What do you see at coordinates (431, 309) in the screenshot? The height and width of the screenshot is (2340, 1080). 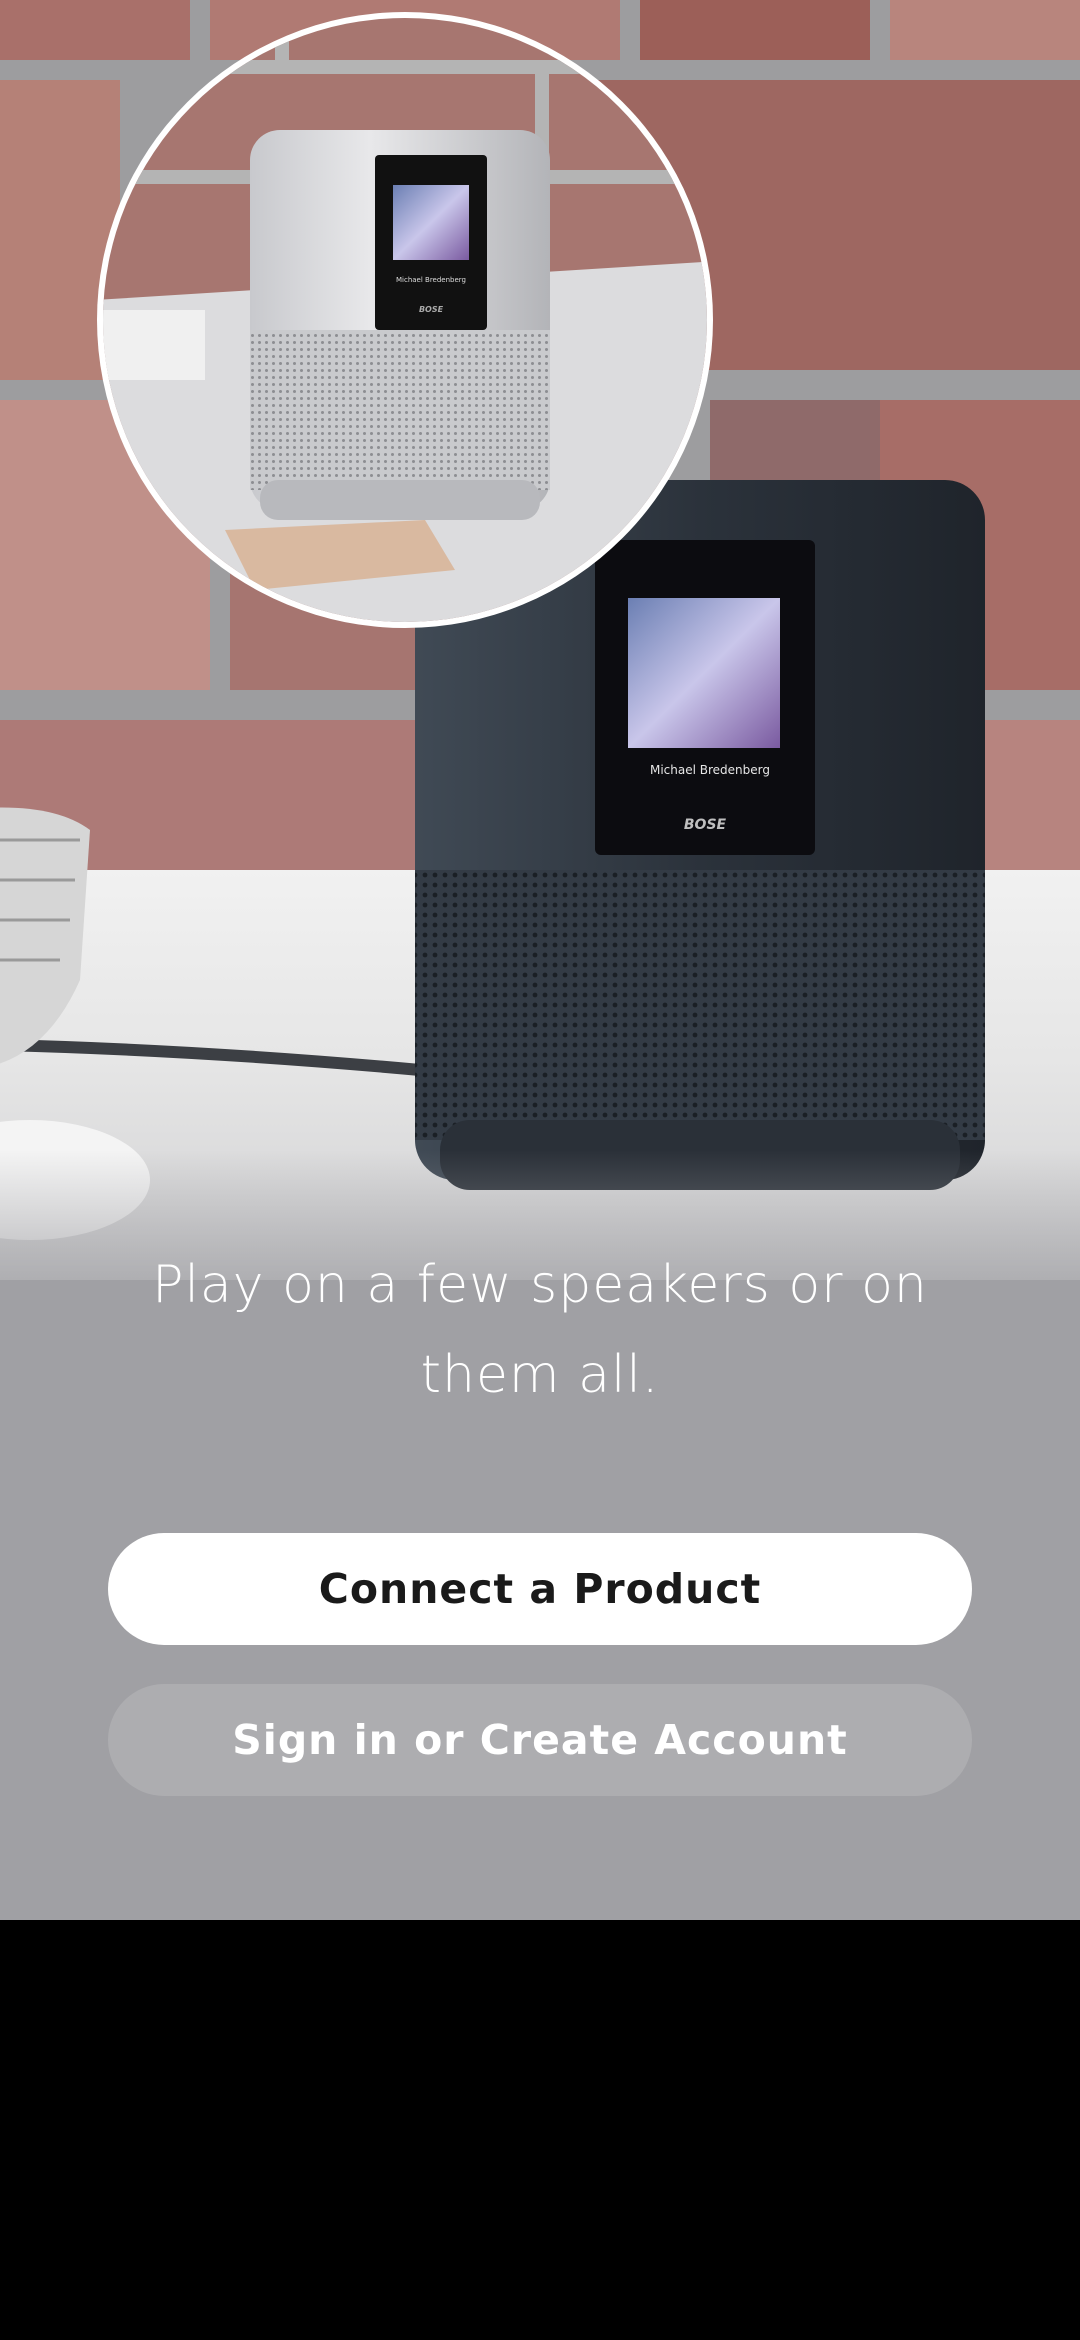 I see `inset-speaker-logo: BOSE` at bounding box center [431, 309].